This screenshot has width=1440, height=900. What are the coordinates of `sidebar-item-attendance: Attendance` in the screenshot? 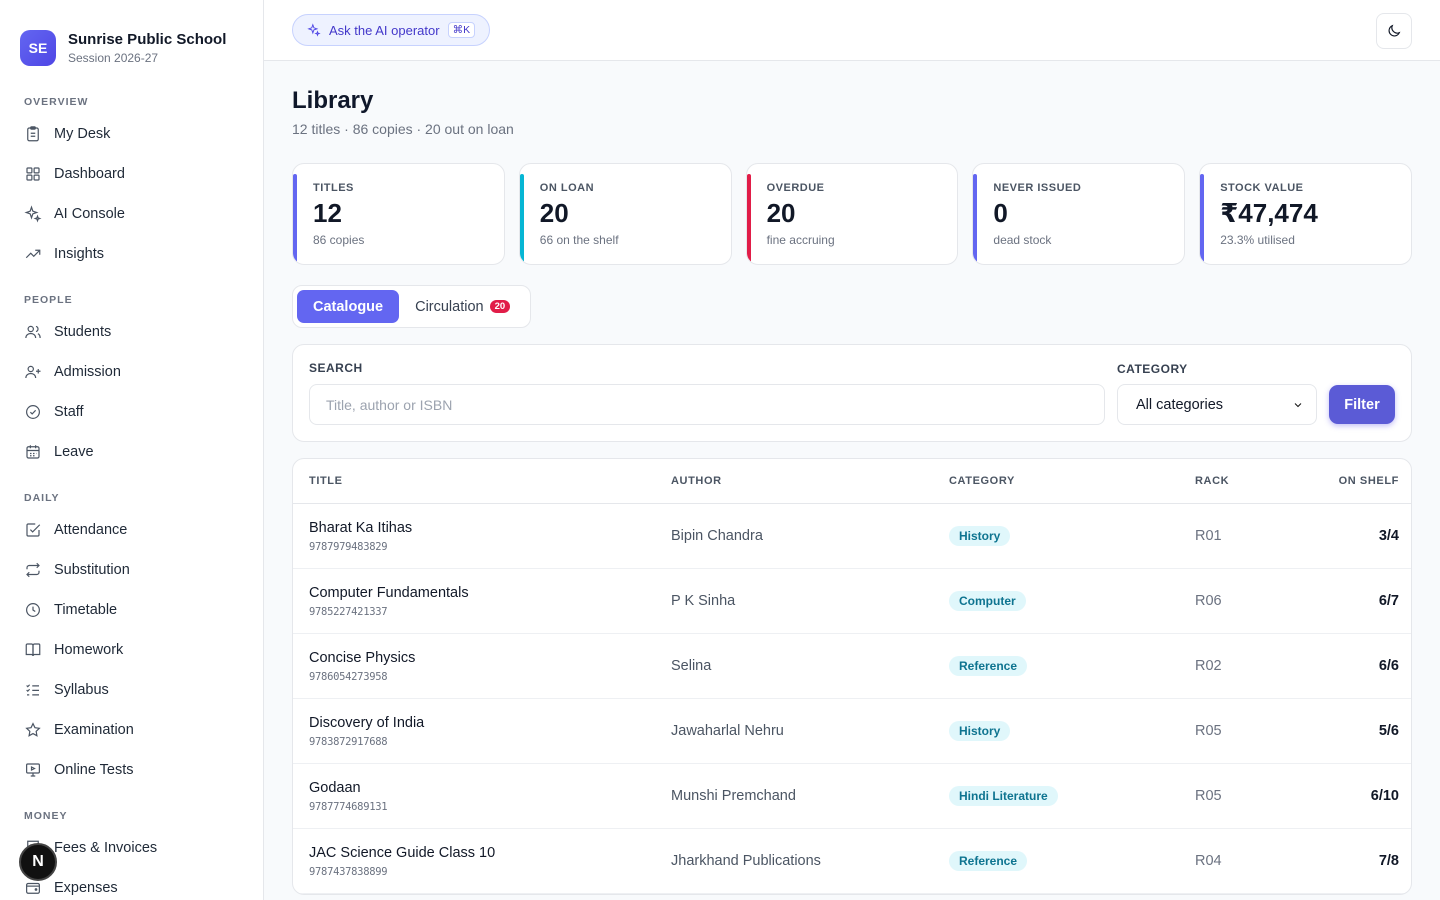 It's located at (131, 530).